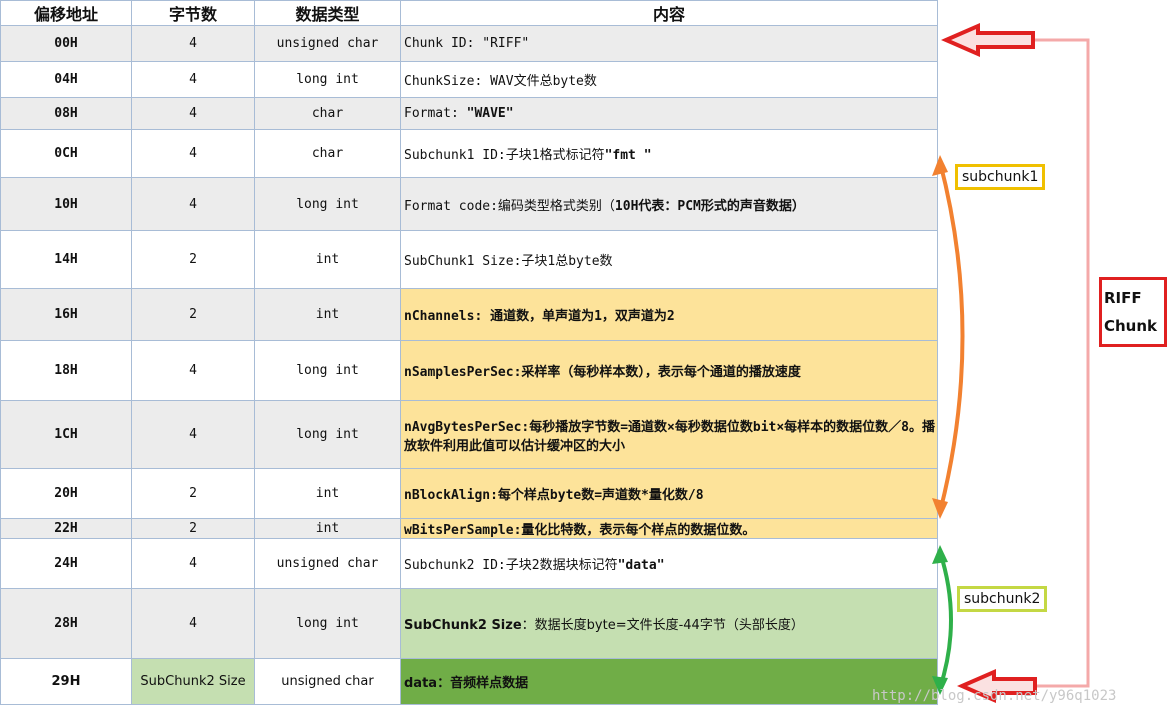 The height and width of the screenshot is (718, 1172). Describe the element at coordinates (1123, 298) in the screenshot. I see `riff-label-line1: RIFF` at that location.